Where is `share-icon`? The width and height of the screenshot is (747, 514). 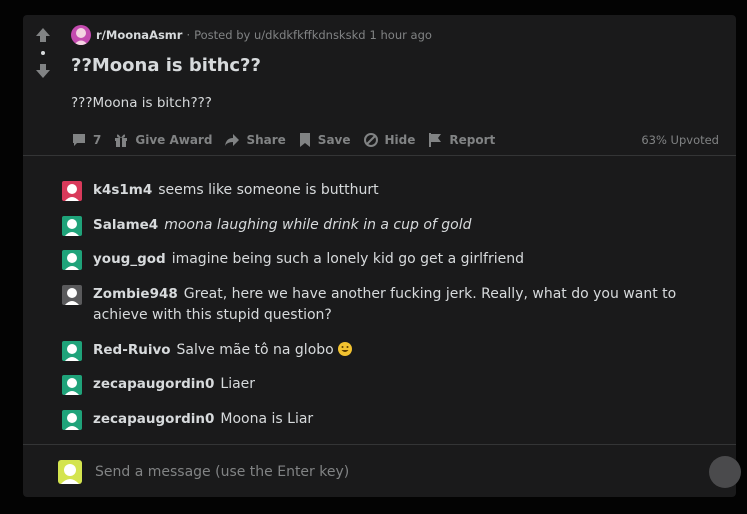
share-icon is located at coordinates (232, 140).